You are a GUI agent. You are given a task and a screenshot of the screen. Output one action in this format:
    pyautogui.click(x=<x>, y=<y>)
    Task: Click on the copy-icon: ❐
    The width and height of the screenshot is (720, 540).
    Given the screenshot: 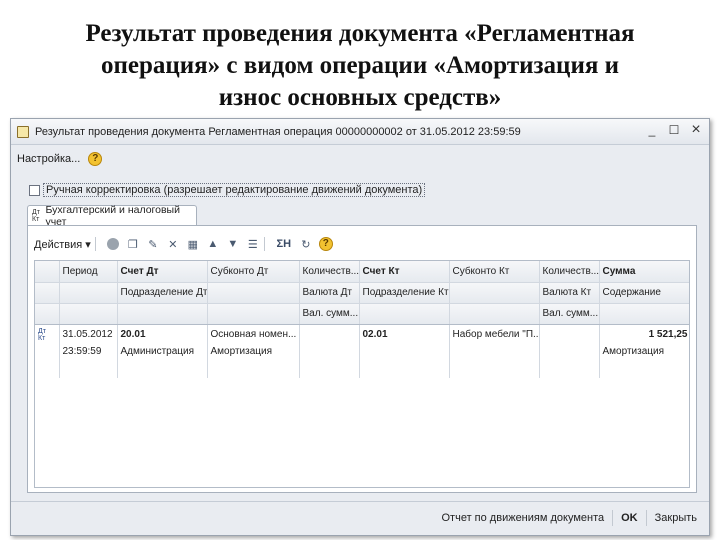 What is the action you would take?
    pyautogui.click(x=133, y=244)
    